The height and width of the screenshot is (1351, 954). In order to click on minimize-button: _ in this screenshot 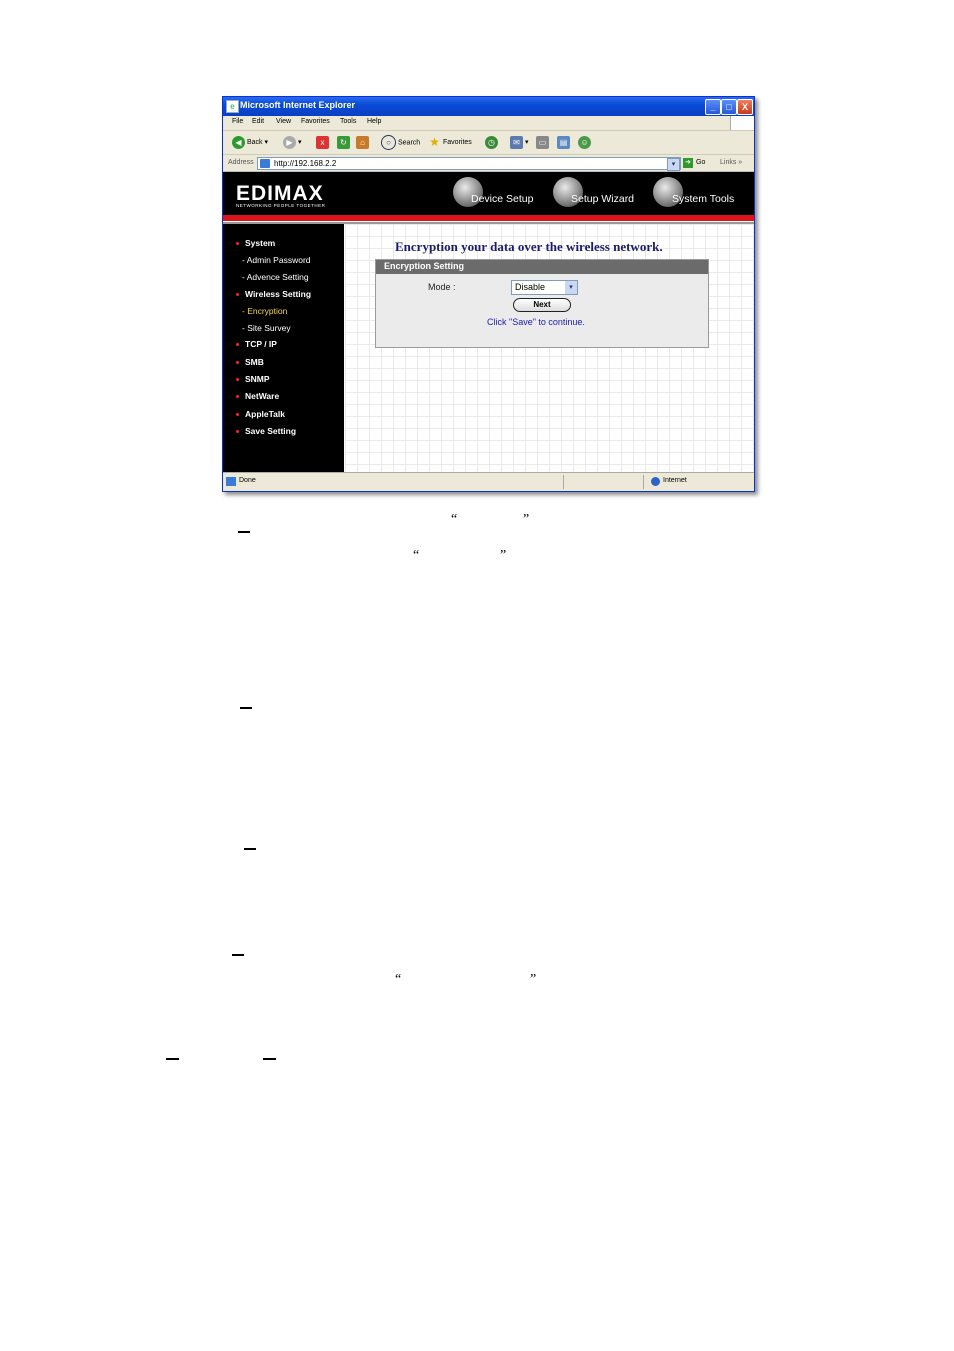, I will do `click(713, 107)`.